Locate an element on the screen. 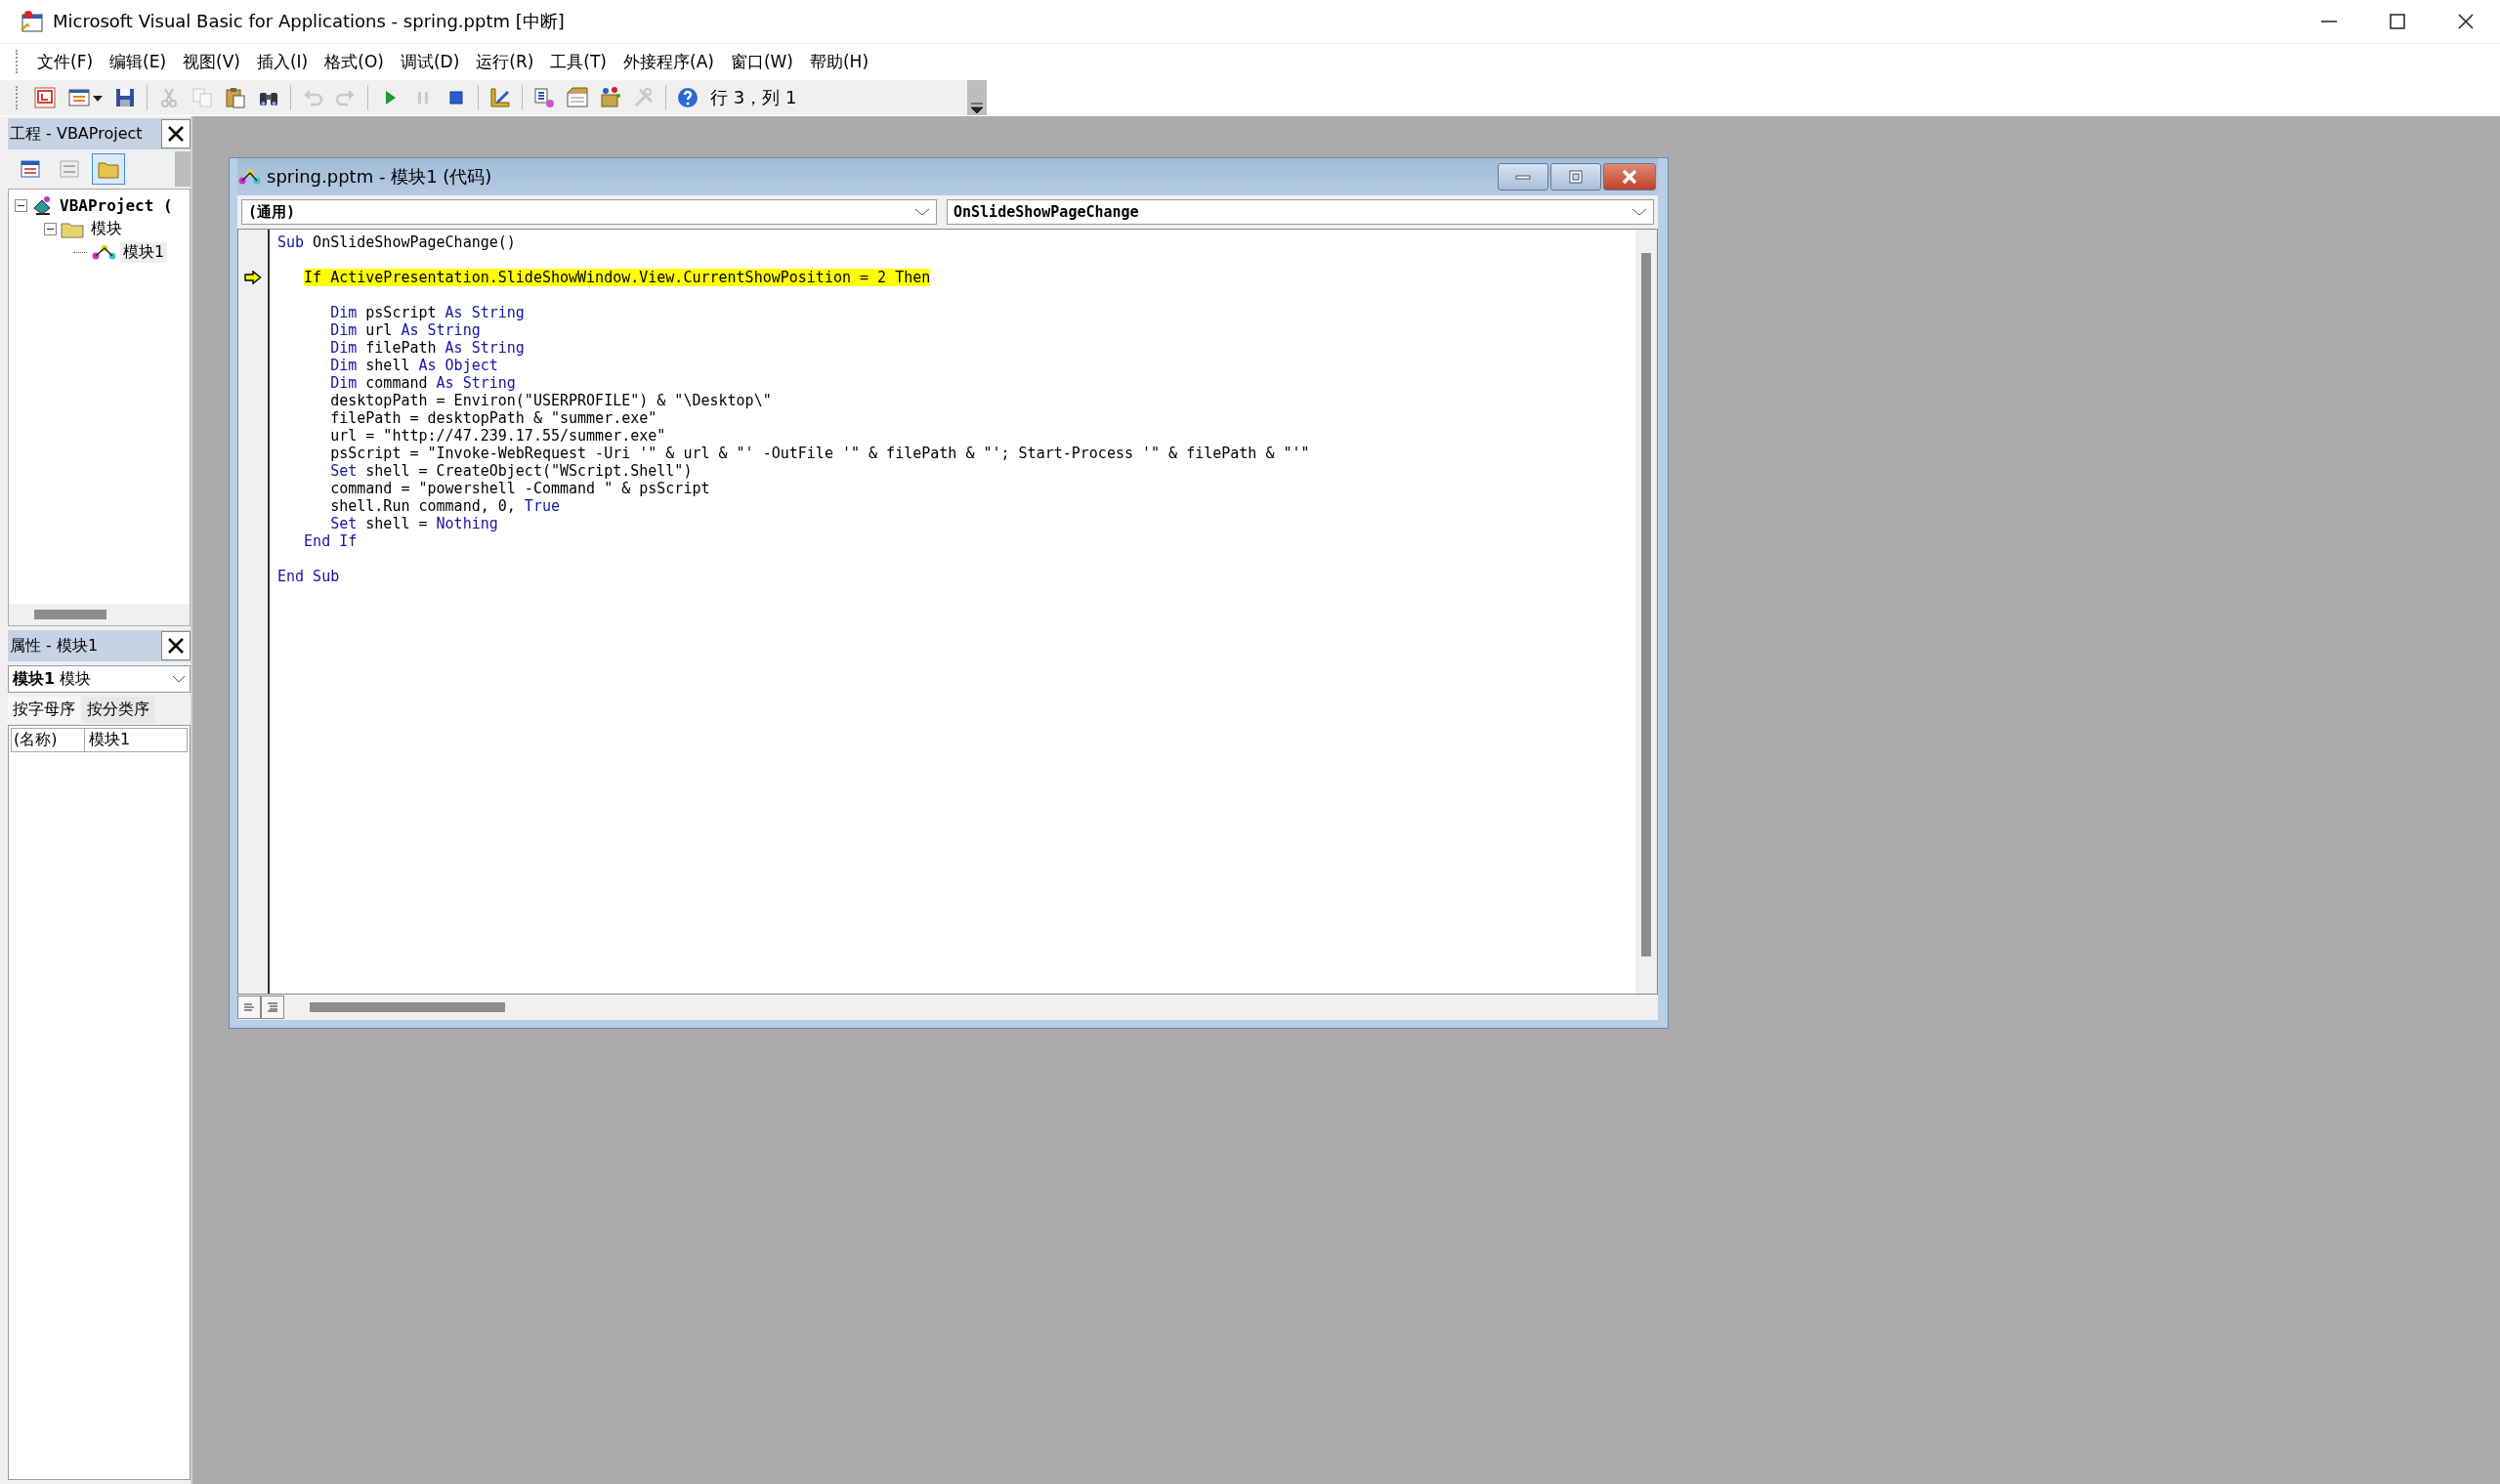  code-line: desktopPath = Environ("USERPROFILE") & "\Desktop\" is located at coordinates (551, 400).